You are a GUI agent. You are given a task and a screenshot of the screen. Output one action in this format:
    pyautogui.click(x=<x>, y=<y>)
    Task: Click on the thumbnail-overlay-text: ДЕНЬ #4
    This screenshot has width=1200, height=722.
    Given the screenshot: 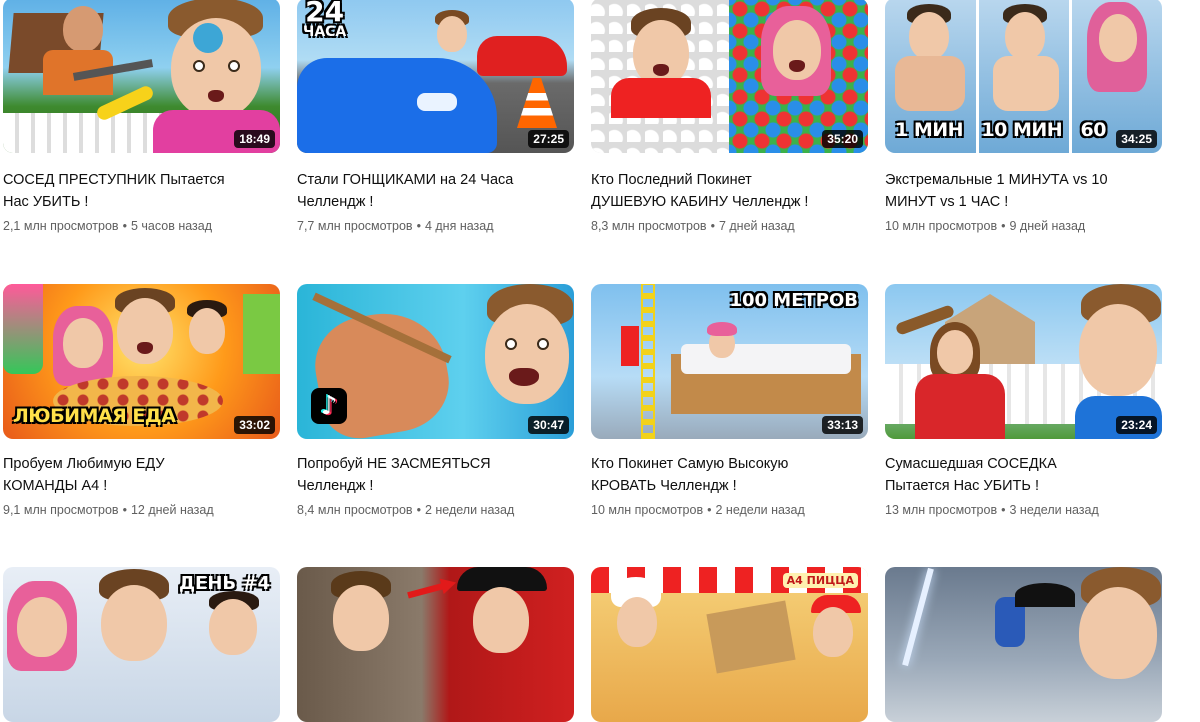 What is the action you would take?
    pyautogui.click(x=224, y=583)
    